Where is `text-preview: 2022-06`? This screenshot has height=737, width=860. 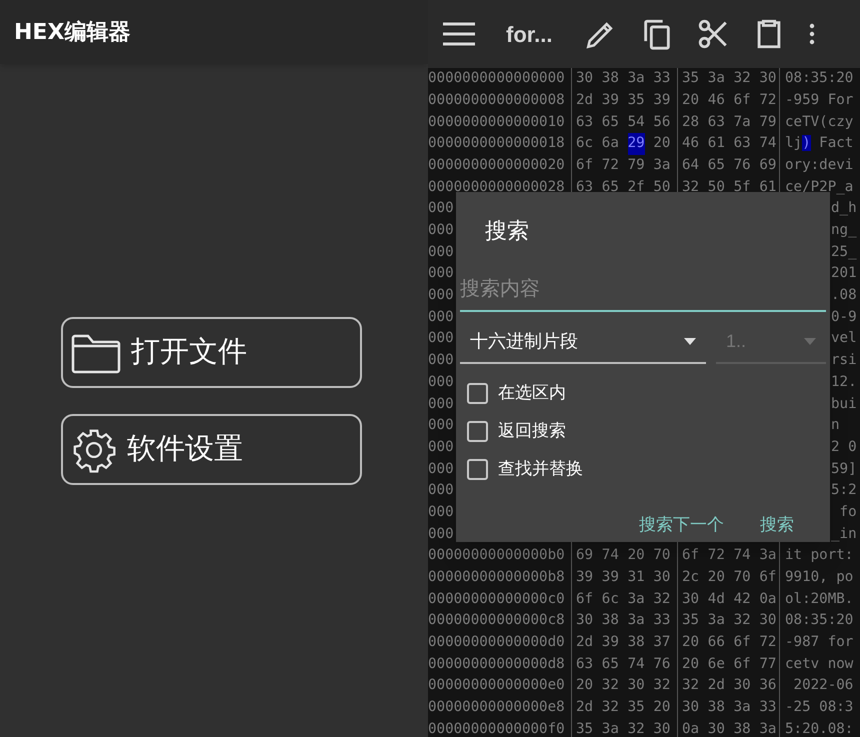
text-preview: 2022-06 is located at coordinates (823, 686).